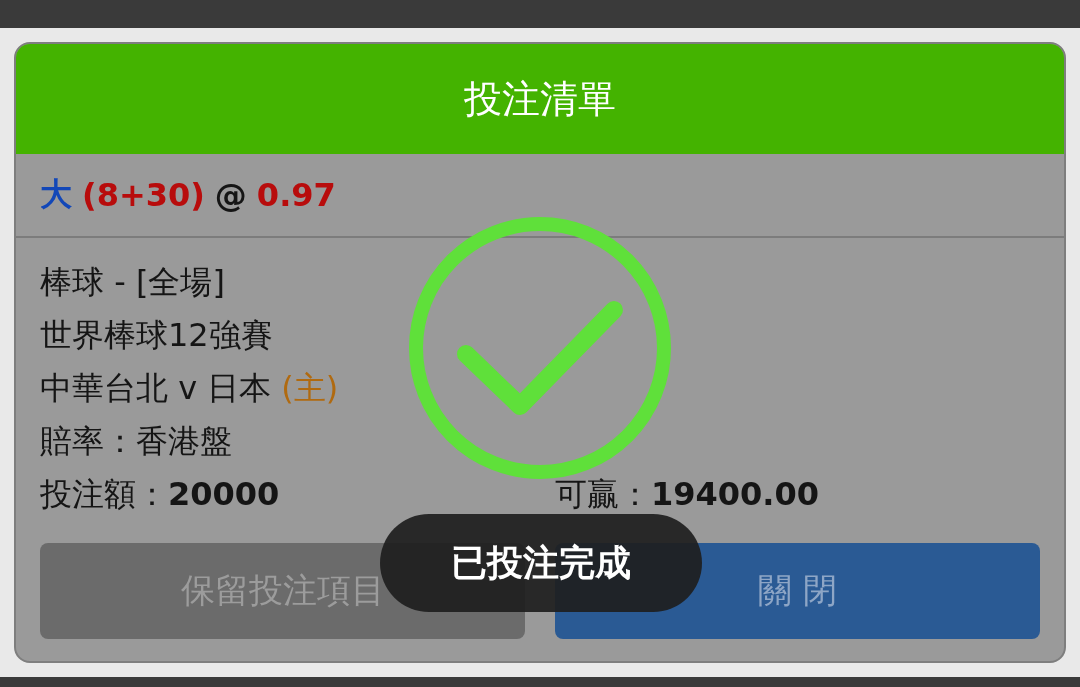 Image resolution: width=1080 pixels, height=687 pixels. I want to click on bet-pick: 大, so click(56, 194).